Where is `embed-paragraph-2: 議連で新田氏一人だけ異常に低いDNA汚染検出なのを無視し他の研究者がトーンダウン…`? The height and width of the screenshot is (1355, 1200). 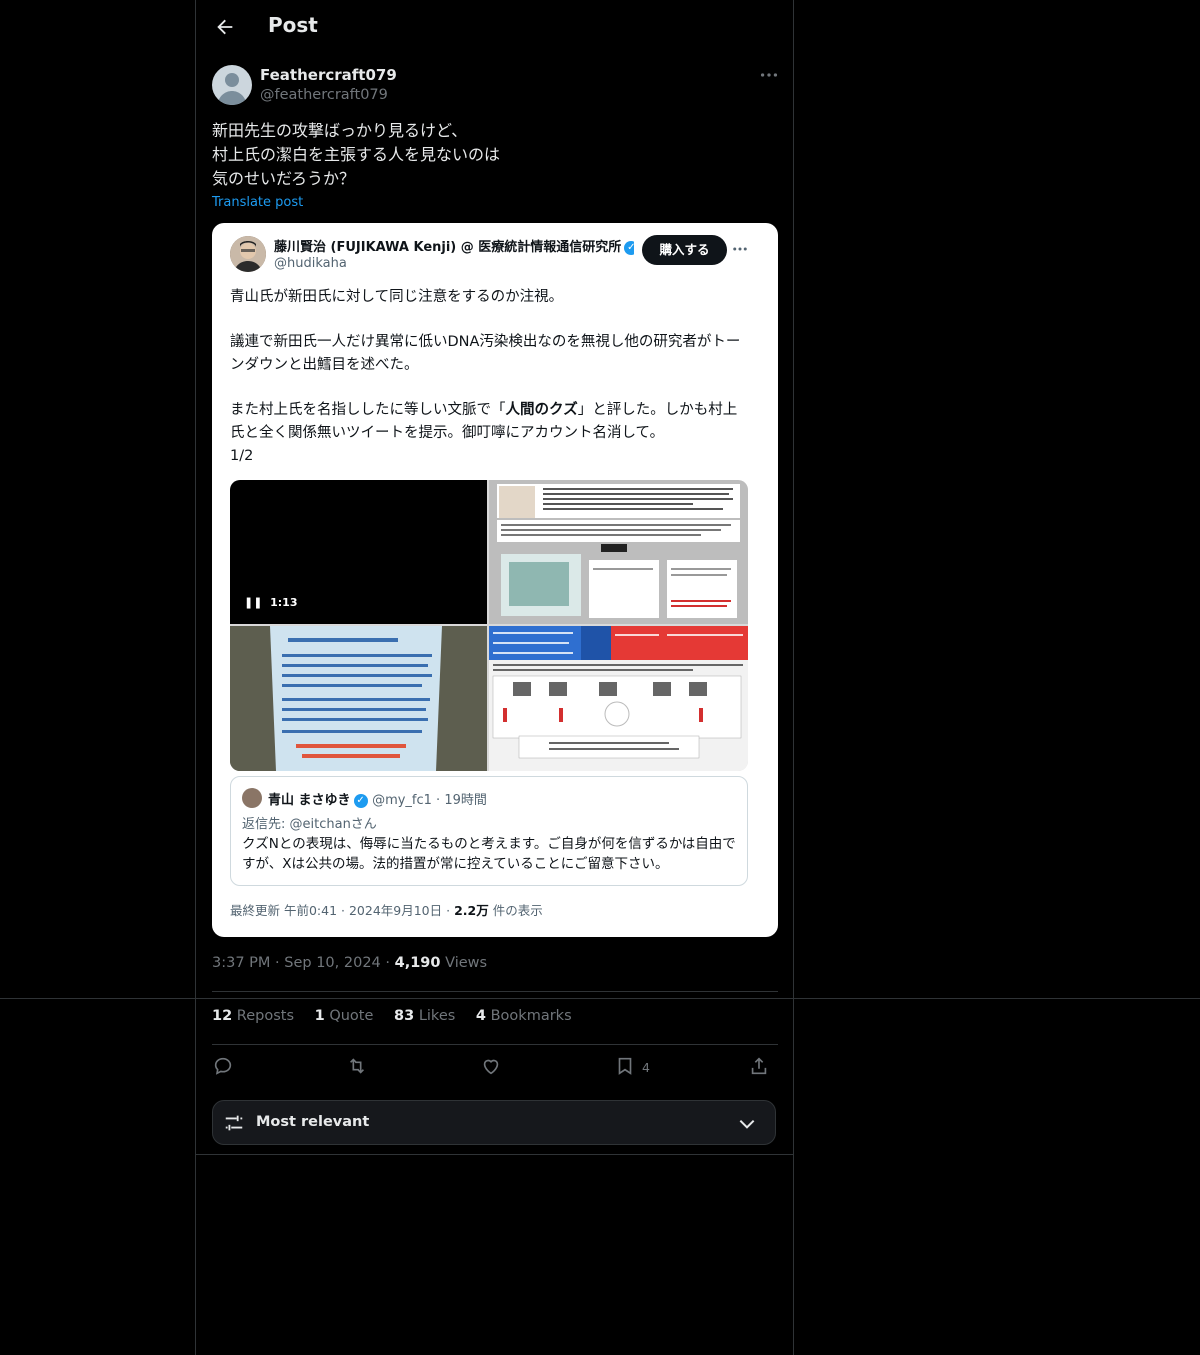 embed-paragraph-2: 議連で新田氏一人だけ異常に低いDNA汚染検出なのを無視し他の研究者がトーンダウン… is located at coordinates (485, 353).